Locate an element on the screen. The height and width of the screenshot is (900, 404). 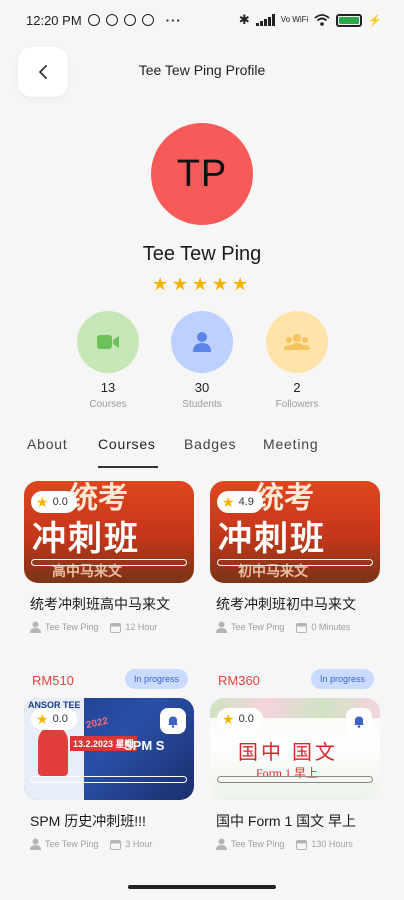
stat-label: Courses is located at coordinates (108, 404).